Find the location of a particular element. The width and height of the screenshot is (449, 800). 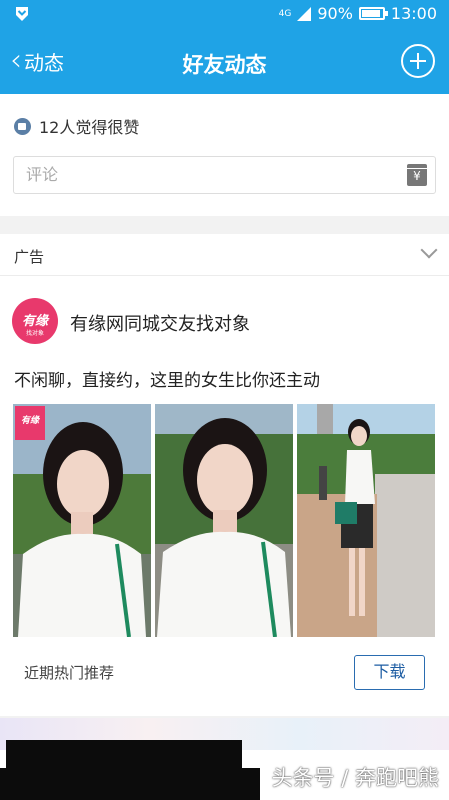

comment-input is located at coordinates (206, 174).